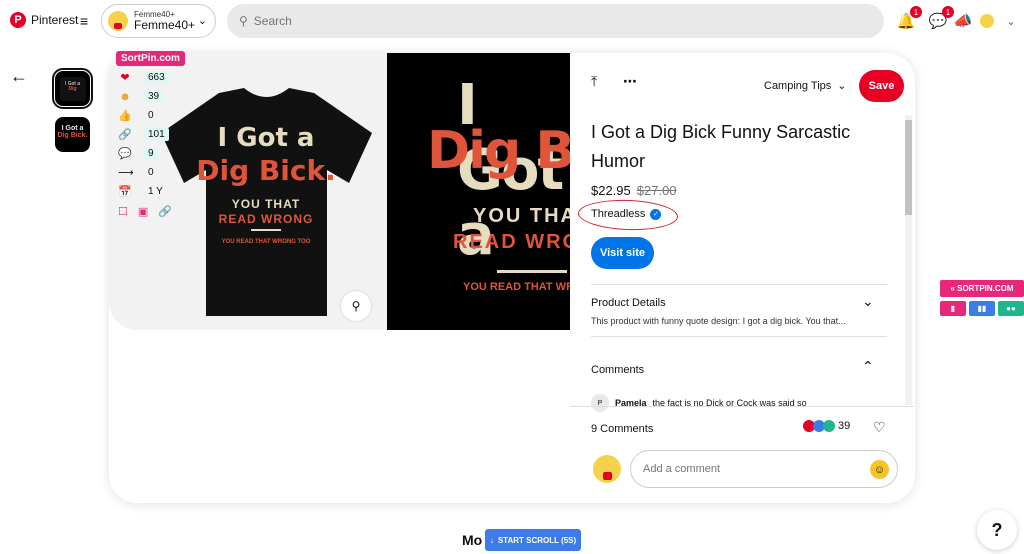 This screenshot has width=1024, height=554. I want to click on stat-links: 🔗 101, so click(143, 134).